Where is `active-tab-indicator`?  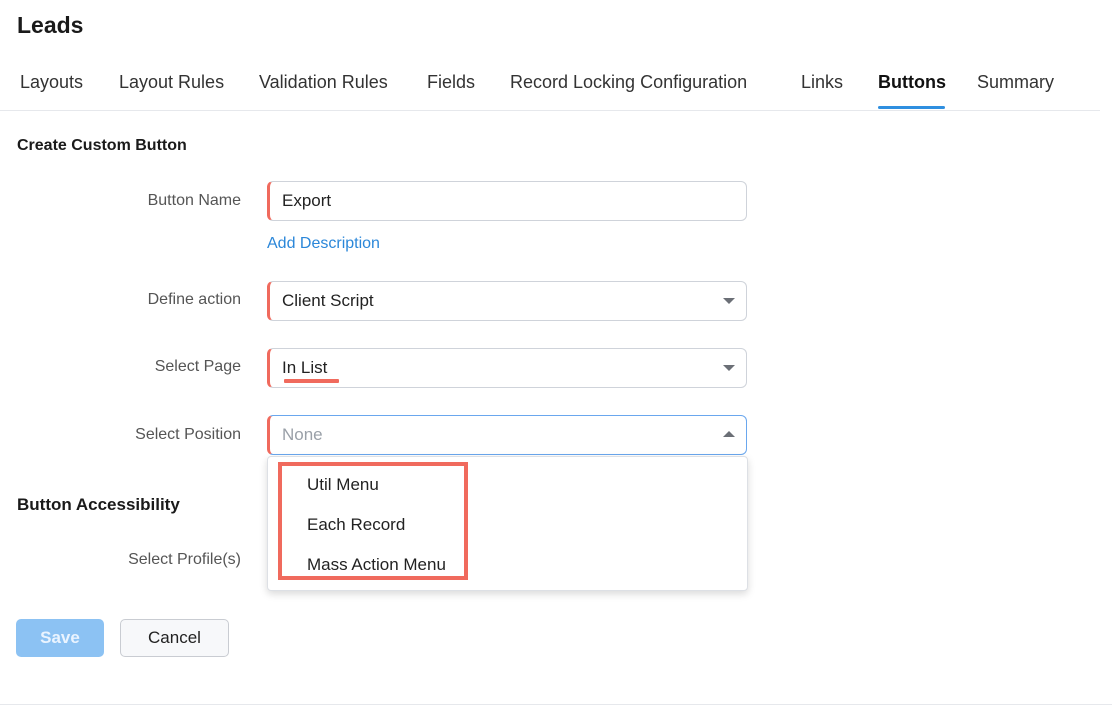 active-tab-indicator is located at coordinates (911, 107).